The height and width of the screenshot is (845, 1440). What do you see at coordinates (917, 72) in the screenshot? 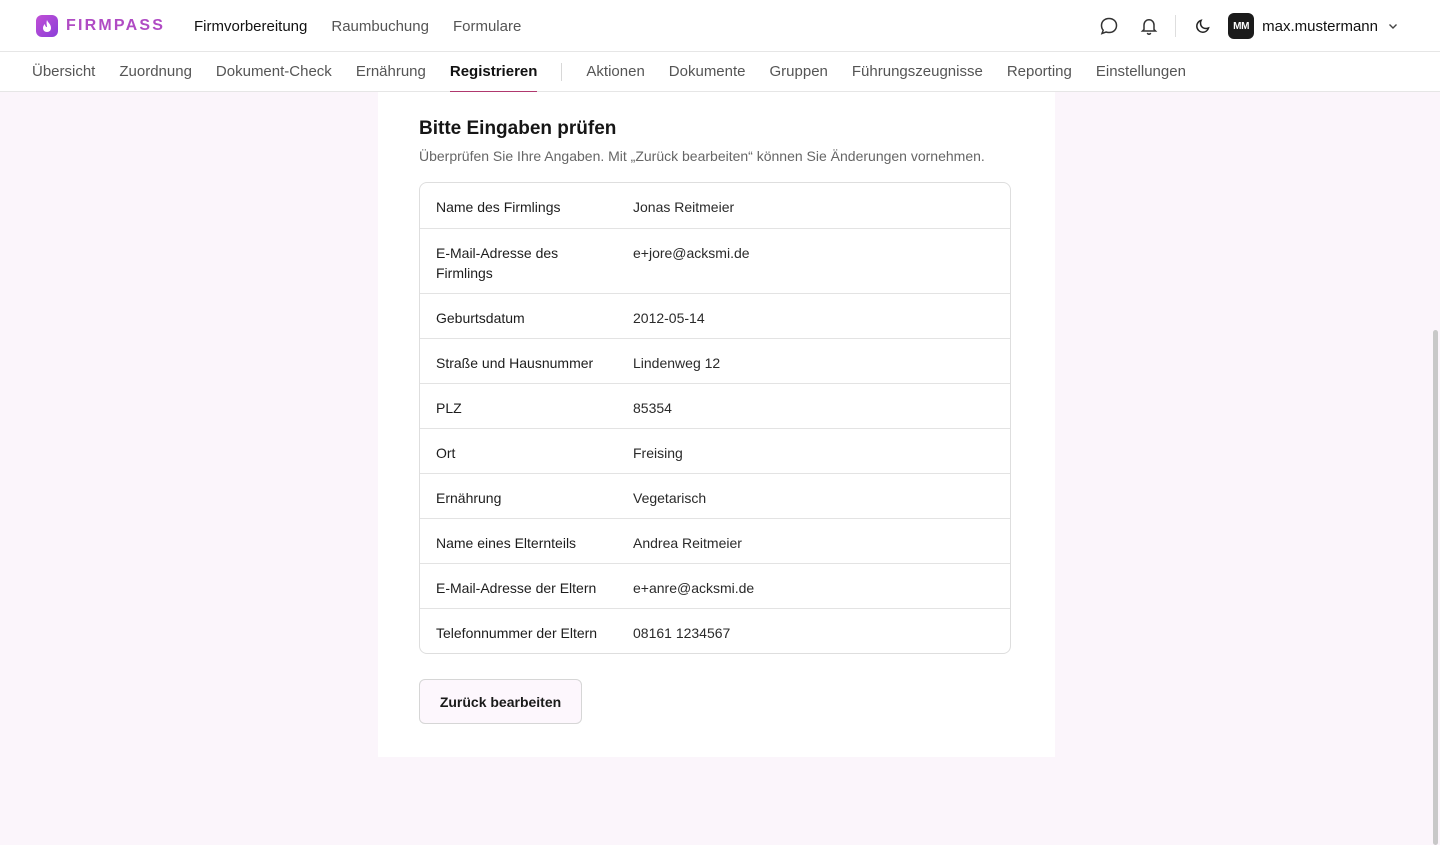
I see `tab-fuehrungszeugnisse: Führungszeugnisse` at bounding box center [917, 72].